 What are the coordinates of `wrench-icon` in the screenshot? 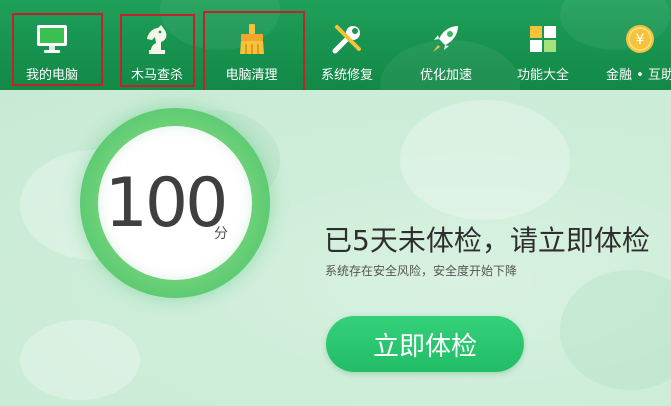 It's located at (347, 39).